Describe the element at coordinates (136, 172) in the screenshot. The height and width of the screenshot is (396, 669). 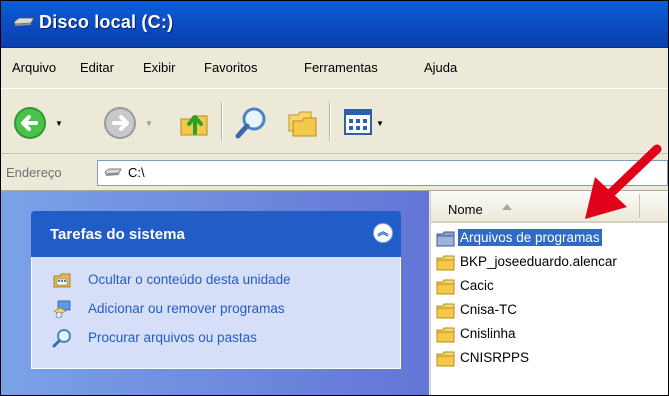
I see `address-value: C:\` at that location.